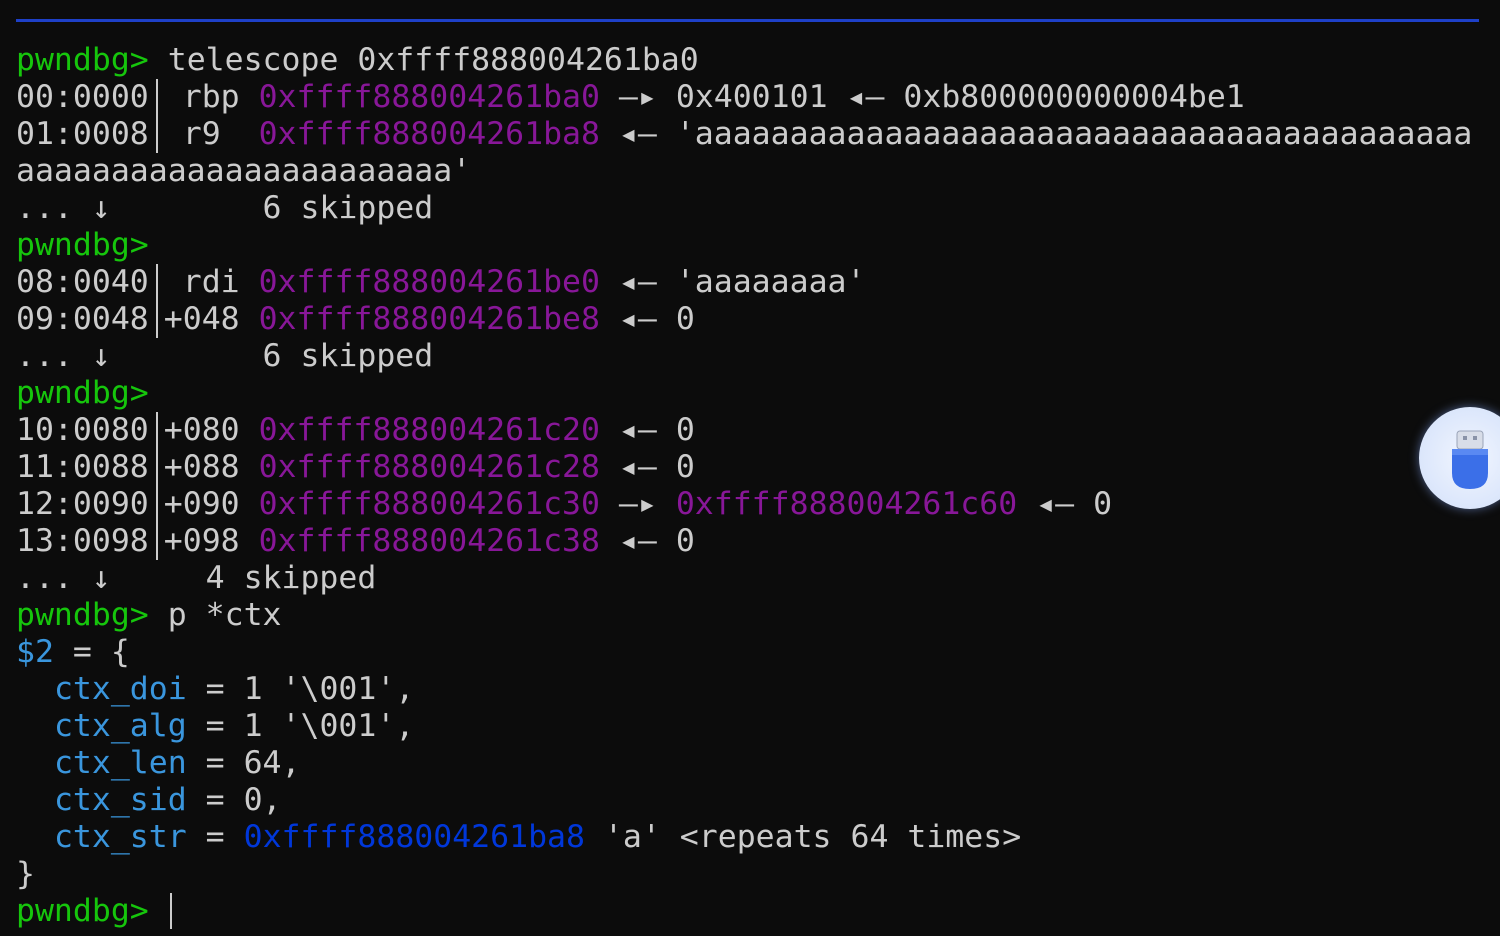  I want to click on row-register: r9, so click(211, 134).